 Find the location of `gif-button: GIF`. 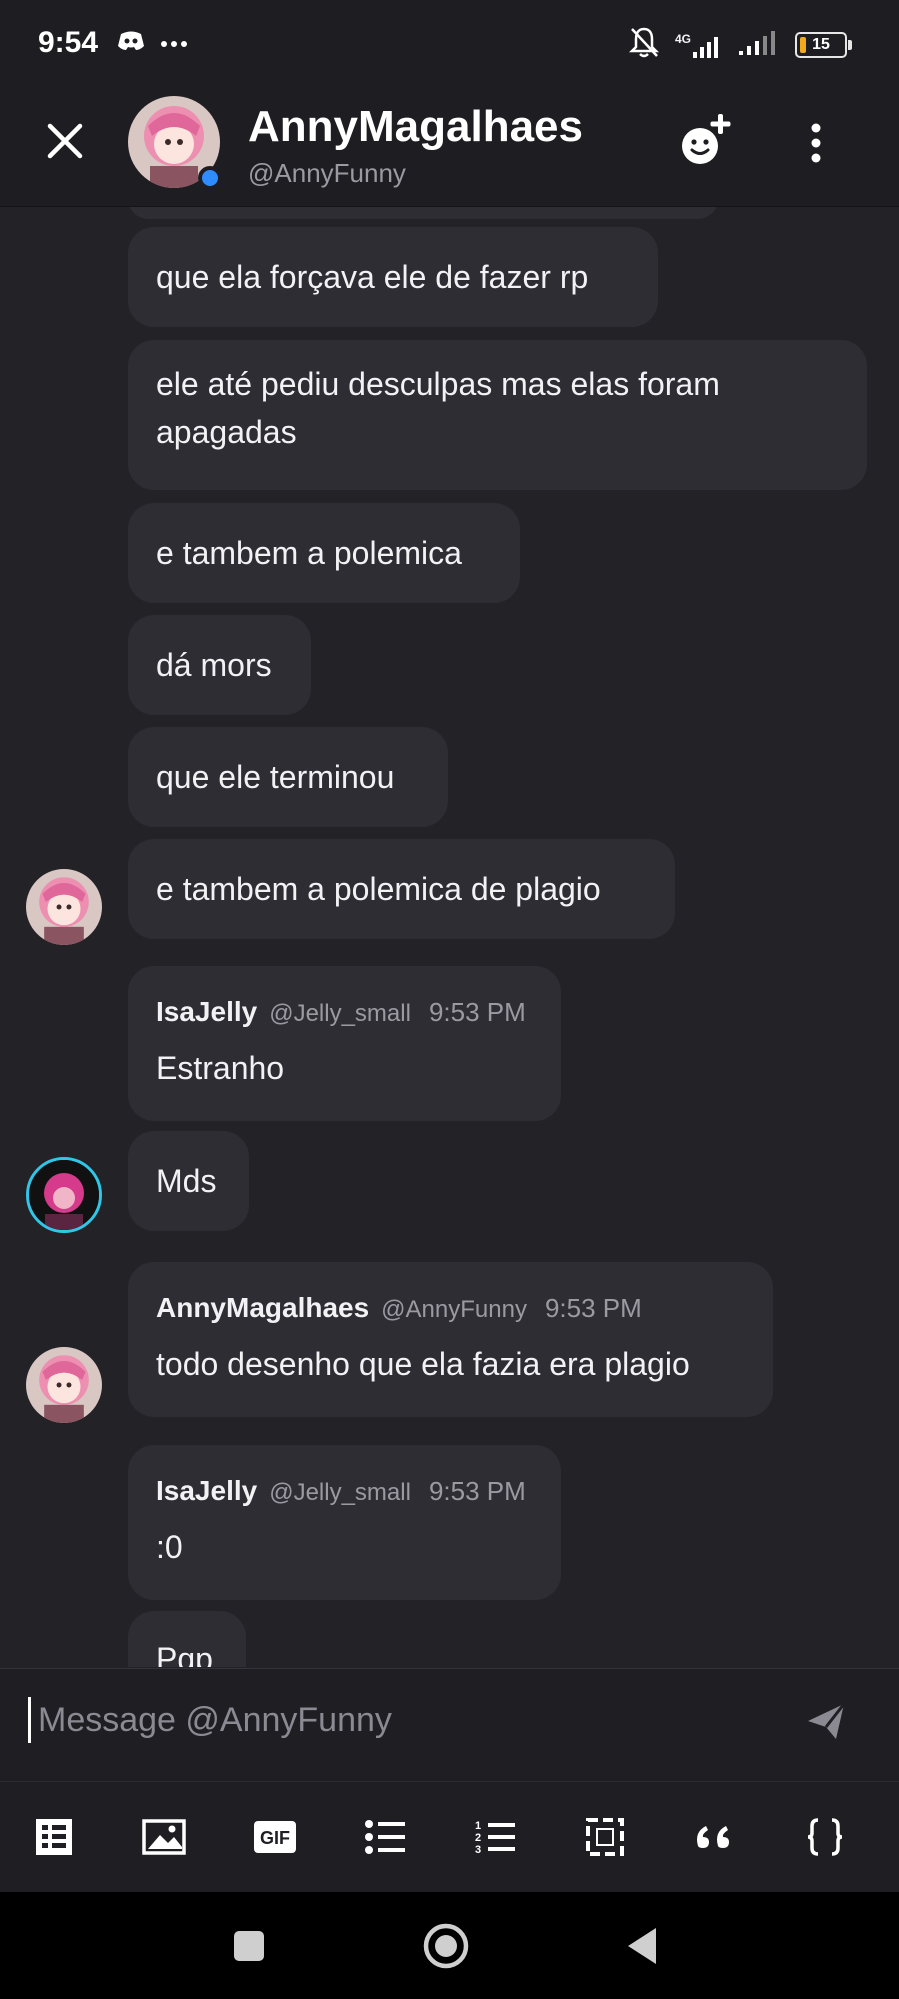

gif-button: GIF is located at coordinates (275, 1837).